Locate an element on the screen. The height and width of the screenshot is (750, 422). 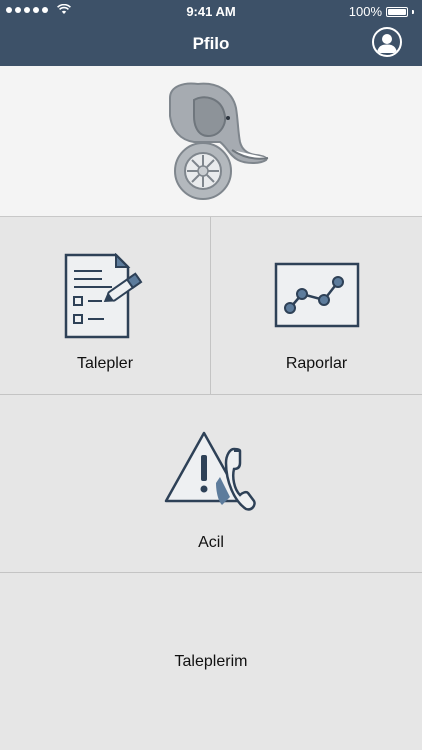
nav-bar: Pfilo is located at coordinates (211, 44).